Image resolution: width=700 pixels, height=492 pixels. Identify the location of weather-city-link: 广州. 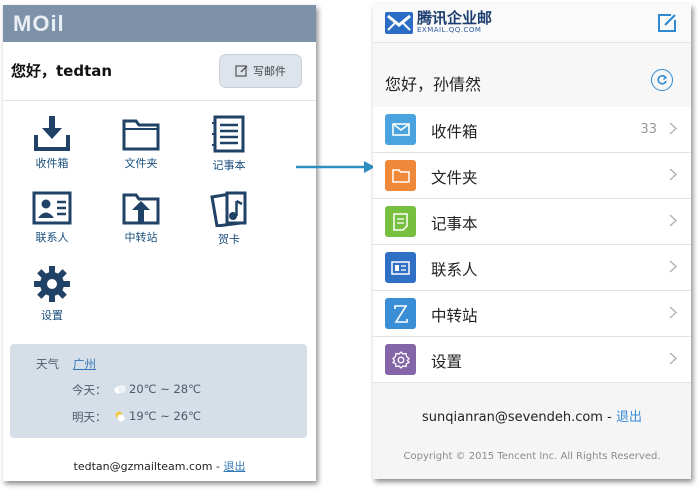
(84, 364).